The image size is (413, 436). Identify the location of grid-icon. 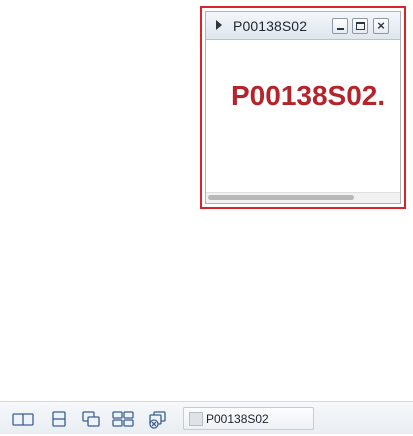
(123, 419).